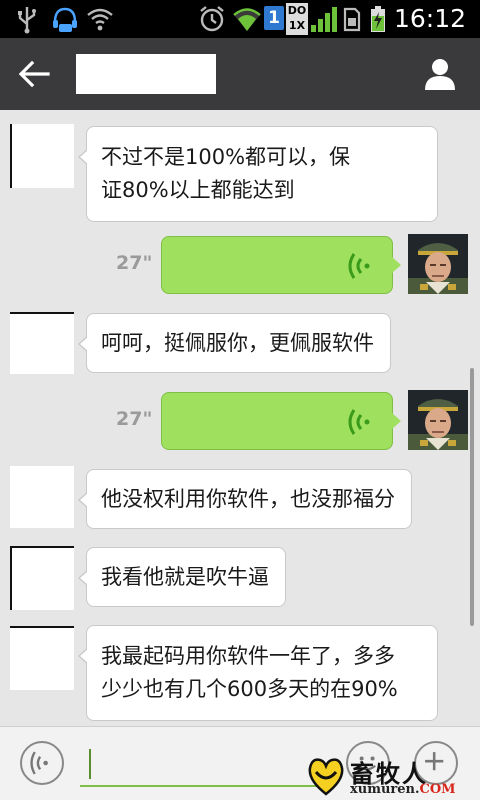  I want to click on watermark-logo: 畜牧人 xumuren.COM, so click(393, 776).